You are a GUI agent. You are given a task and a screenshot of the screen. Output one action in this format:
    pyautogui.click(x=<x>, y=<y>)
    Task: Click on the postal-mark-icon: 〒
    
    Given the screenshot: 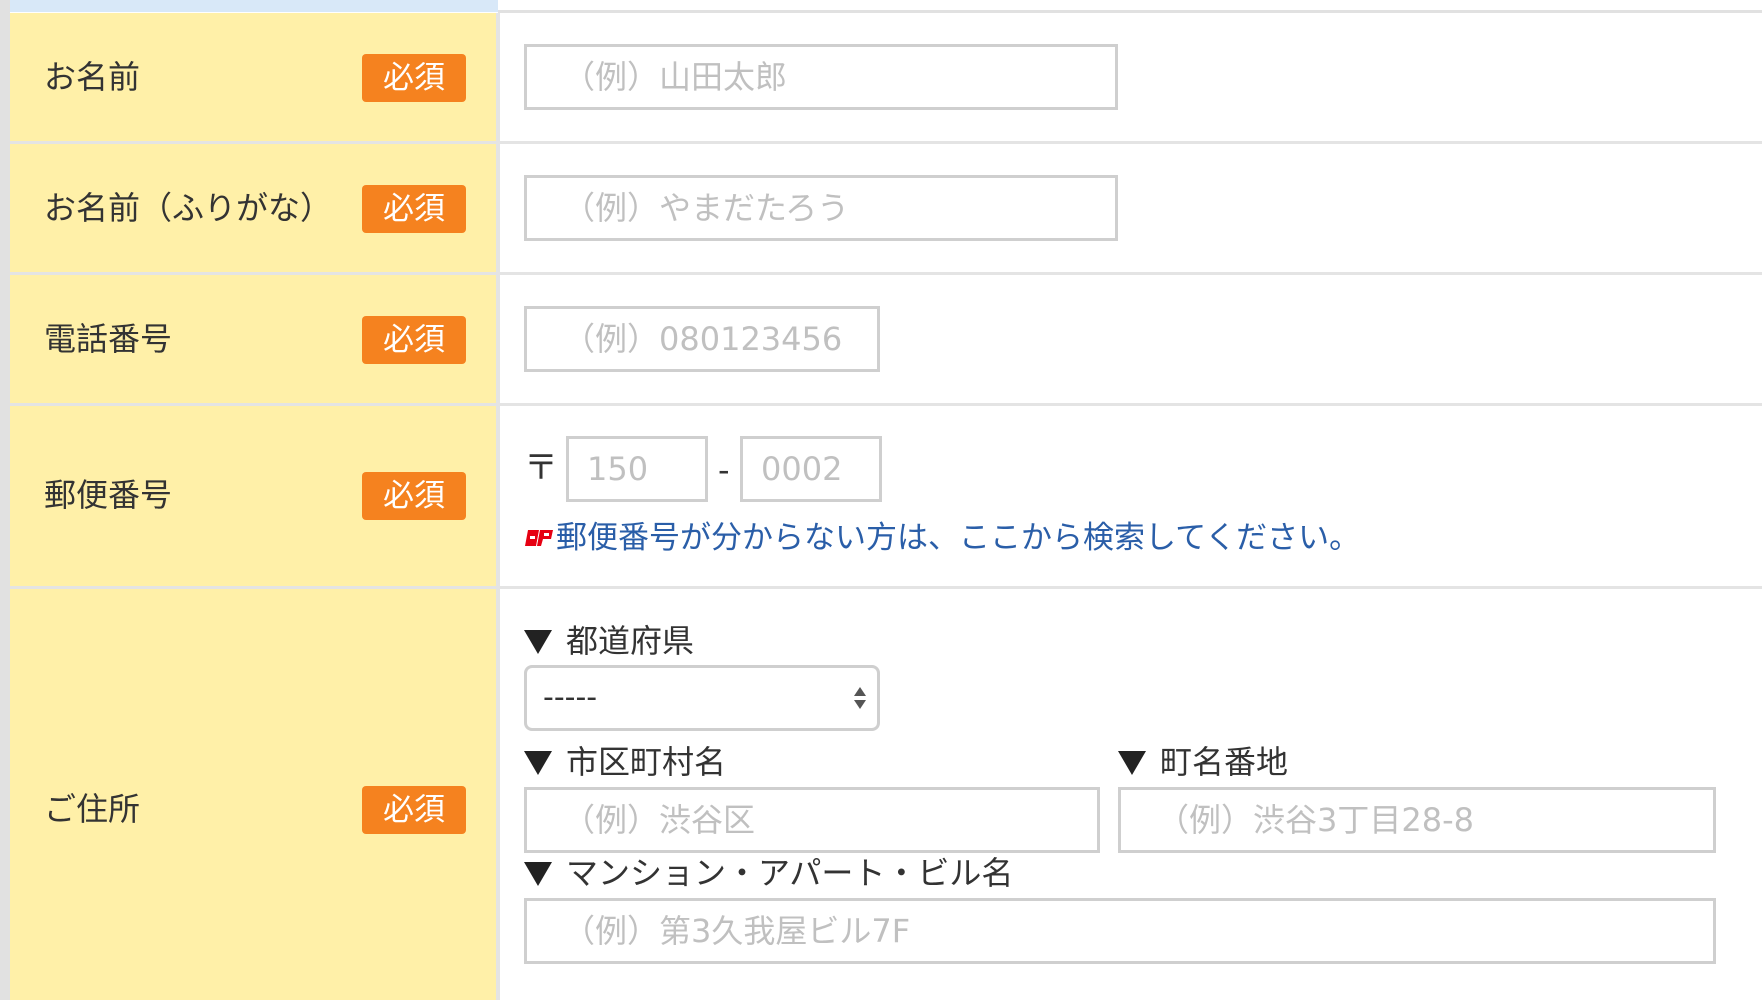 What is the action you would take?
    pyautogui.click(x=541, y=468)
    